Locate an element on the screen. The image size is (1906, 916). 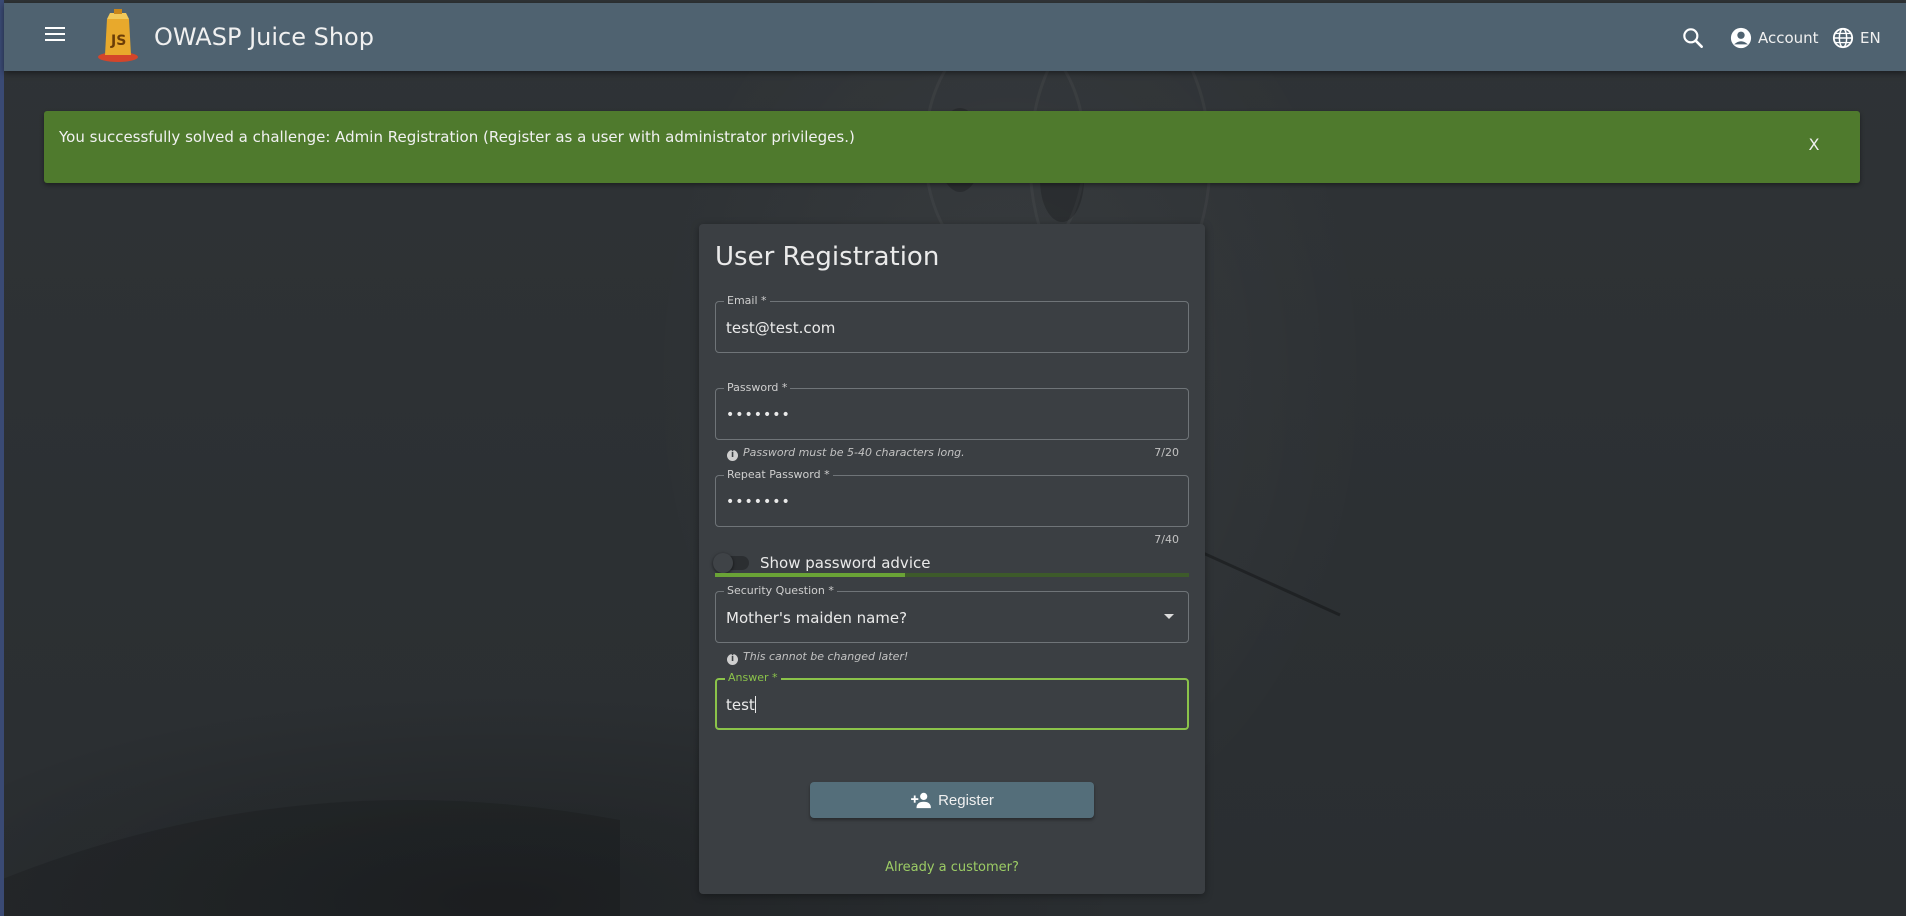
password-hint-text: Password must be 5-40 characters long. is located at coordinates (854, 452).